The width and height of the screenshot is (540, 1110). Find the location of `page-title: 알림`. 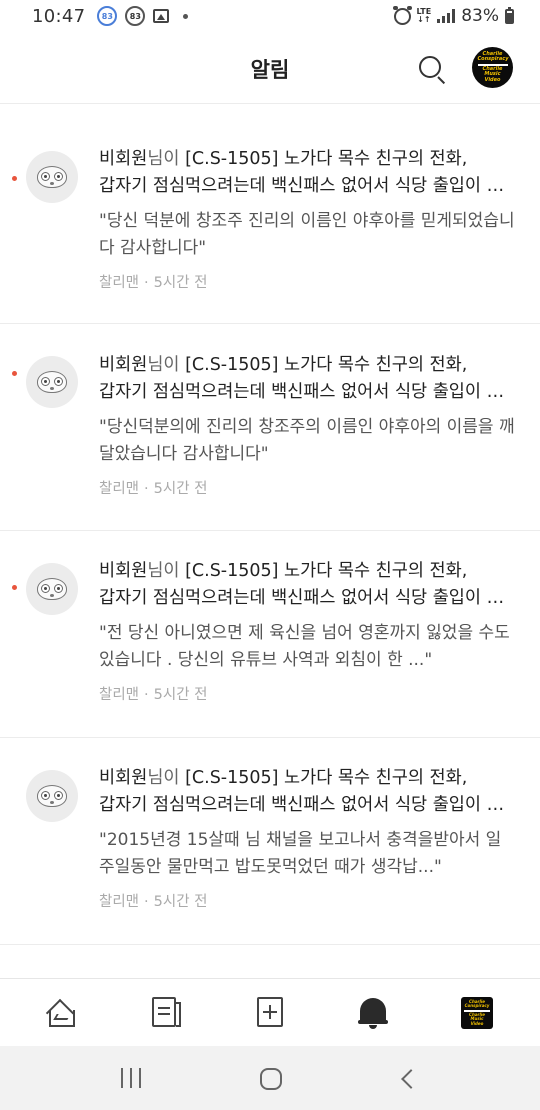

page-title: 알림 is located at coordinates (270, 70).